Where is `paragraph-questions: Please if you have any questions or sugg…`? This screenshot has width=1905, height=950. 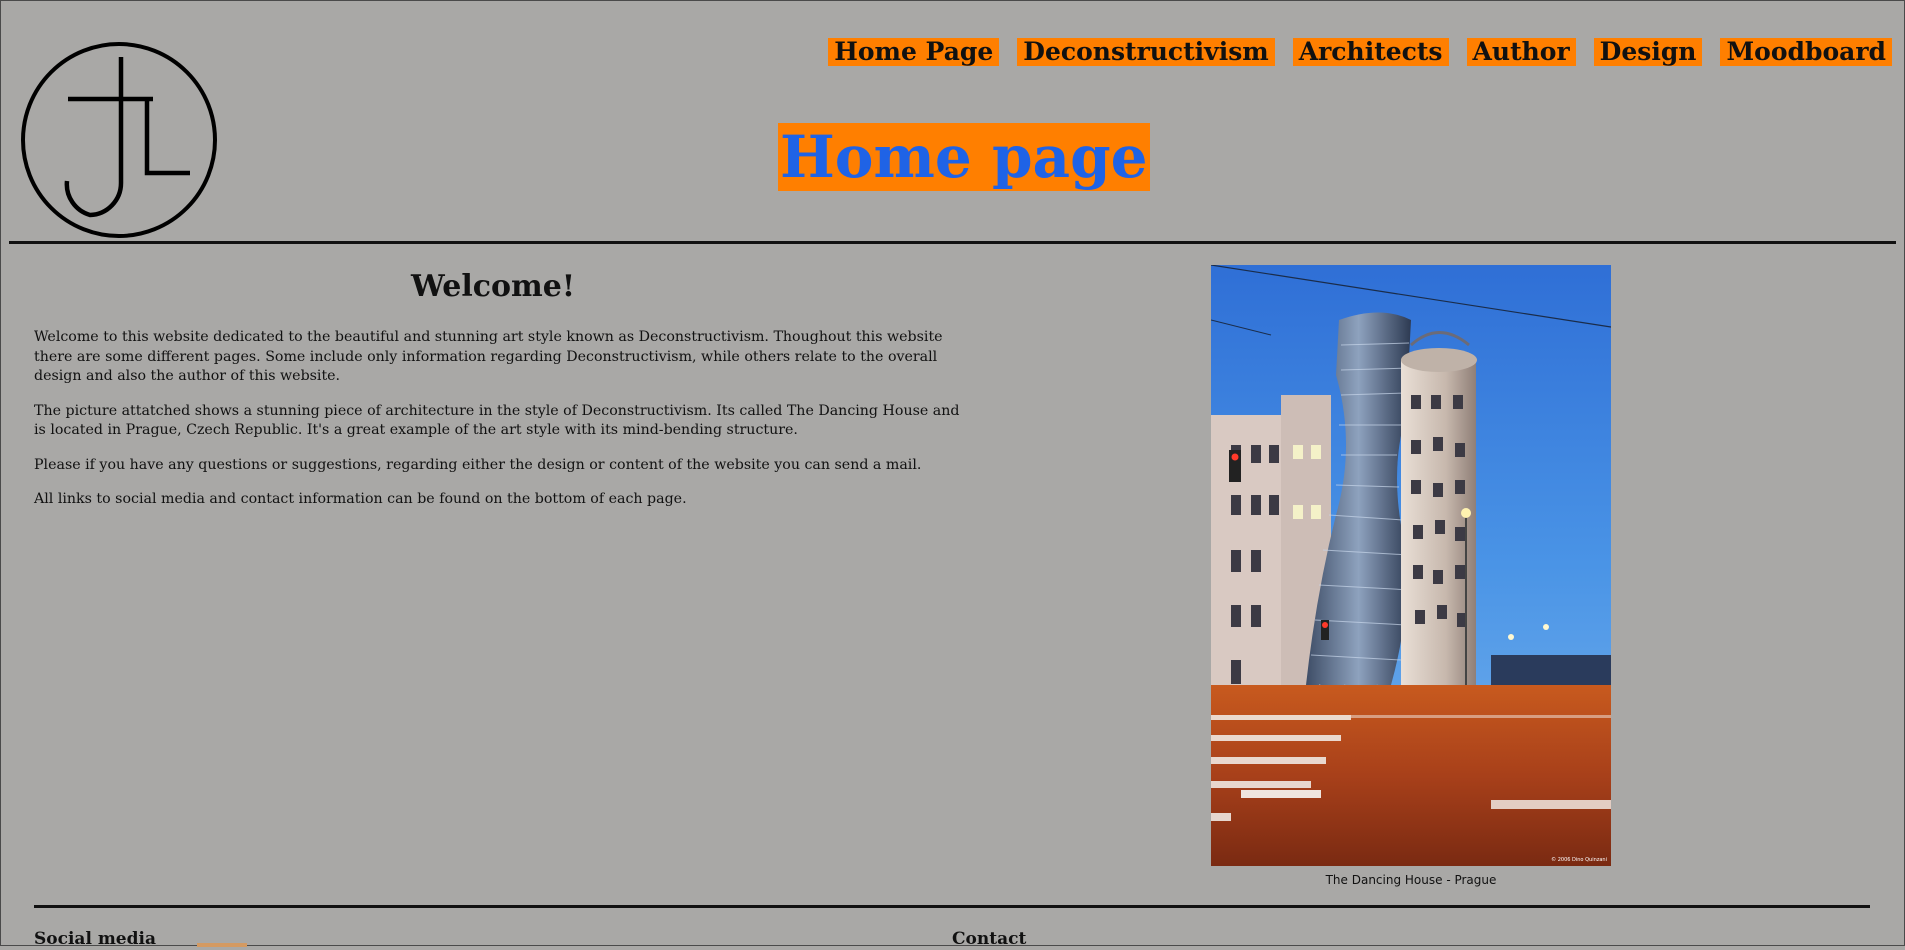 paragraph-questions: Please if you have any questions or sugg… is located at coordinates (478, 464).